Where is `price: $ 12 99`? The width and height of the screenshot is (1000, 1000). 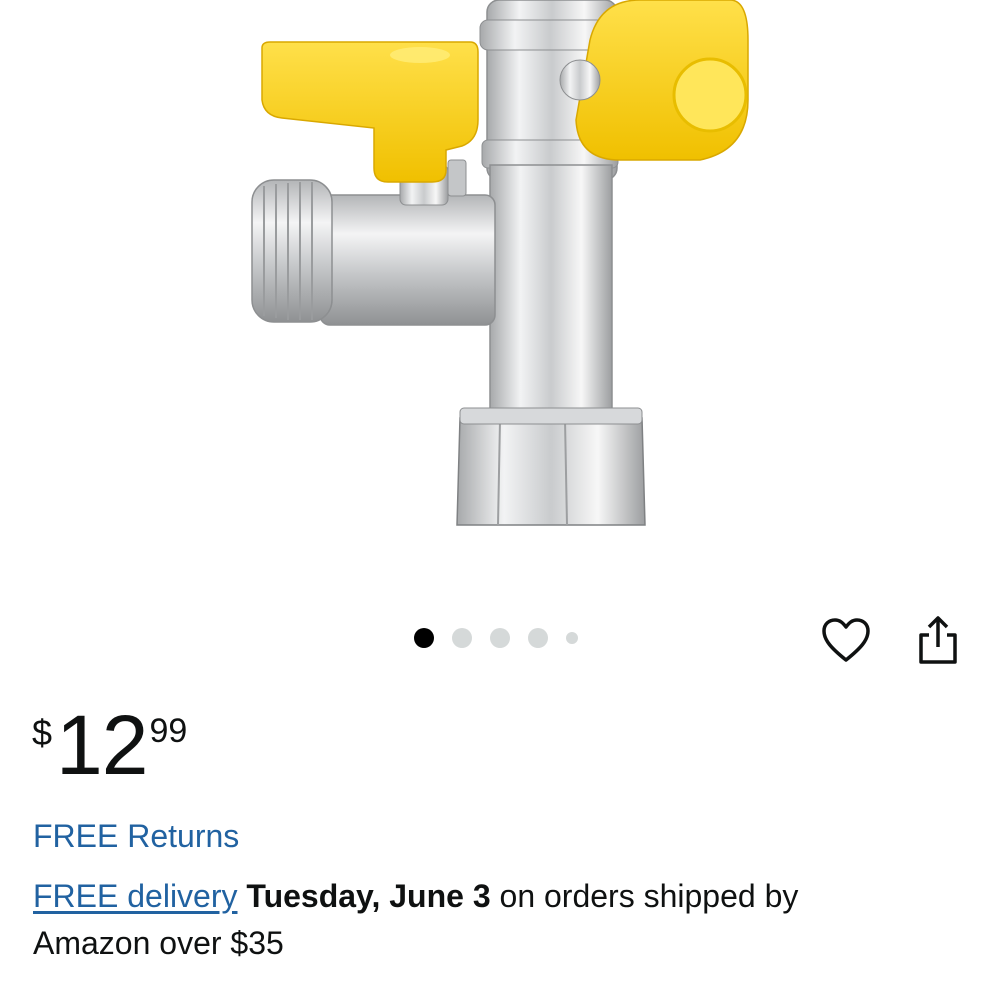
price: $ 12 99 is located at coordinates (109, 745).